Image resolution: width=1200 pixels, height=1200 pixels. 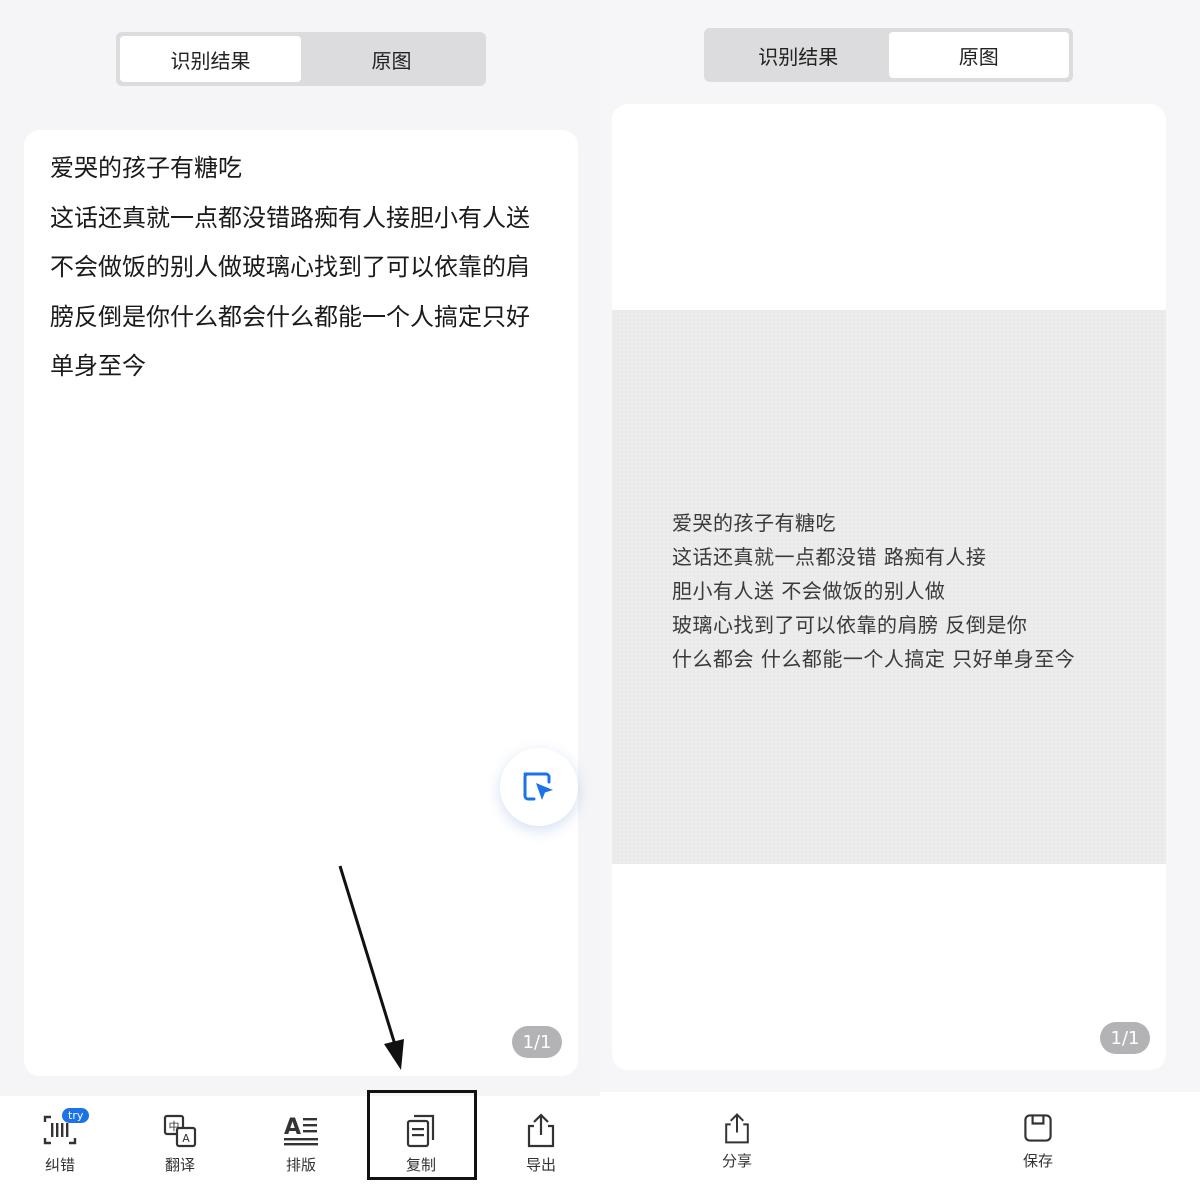 What do you see at coordinates (736, 1161) in the screenshot?
I see `share-label: 分享` at bounding box center [736, 1161].